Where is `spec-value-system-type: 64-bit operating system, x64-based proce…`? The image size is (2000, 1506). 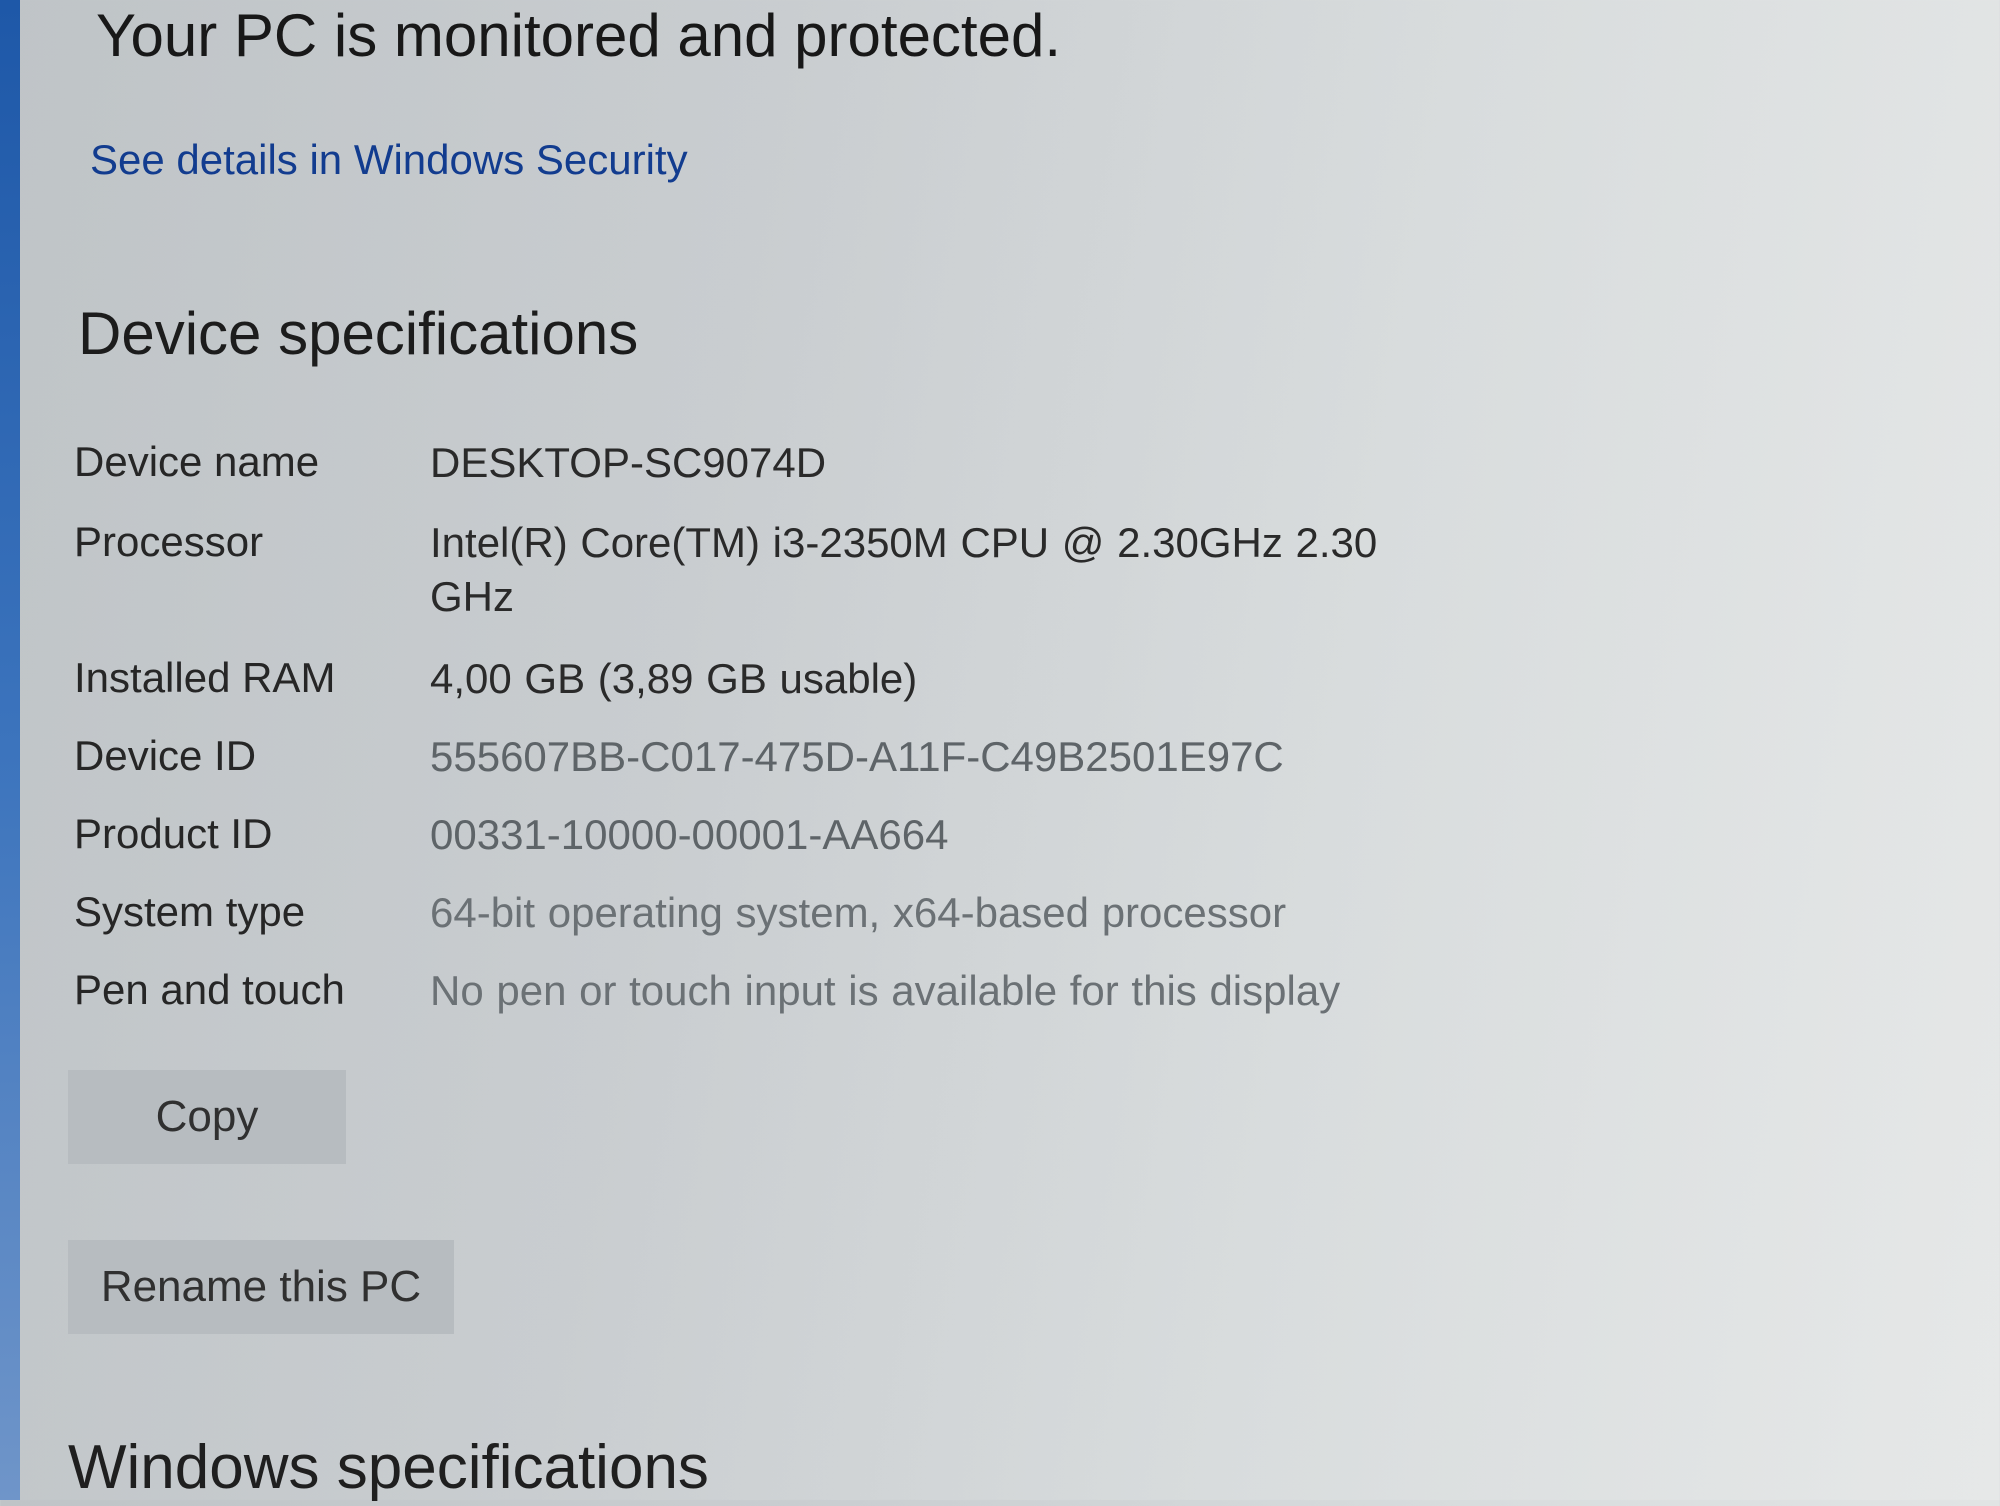
spec-value-system-type: 64-bit operating system, x64-based proce… is located at coordinates (858, 912).